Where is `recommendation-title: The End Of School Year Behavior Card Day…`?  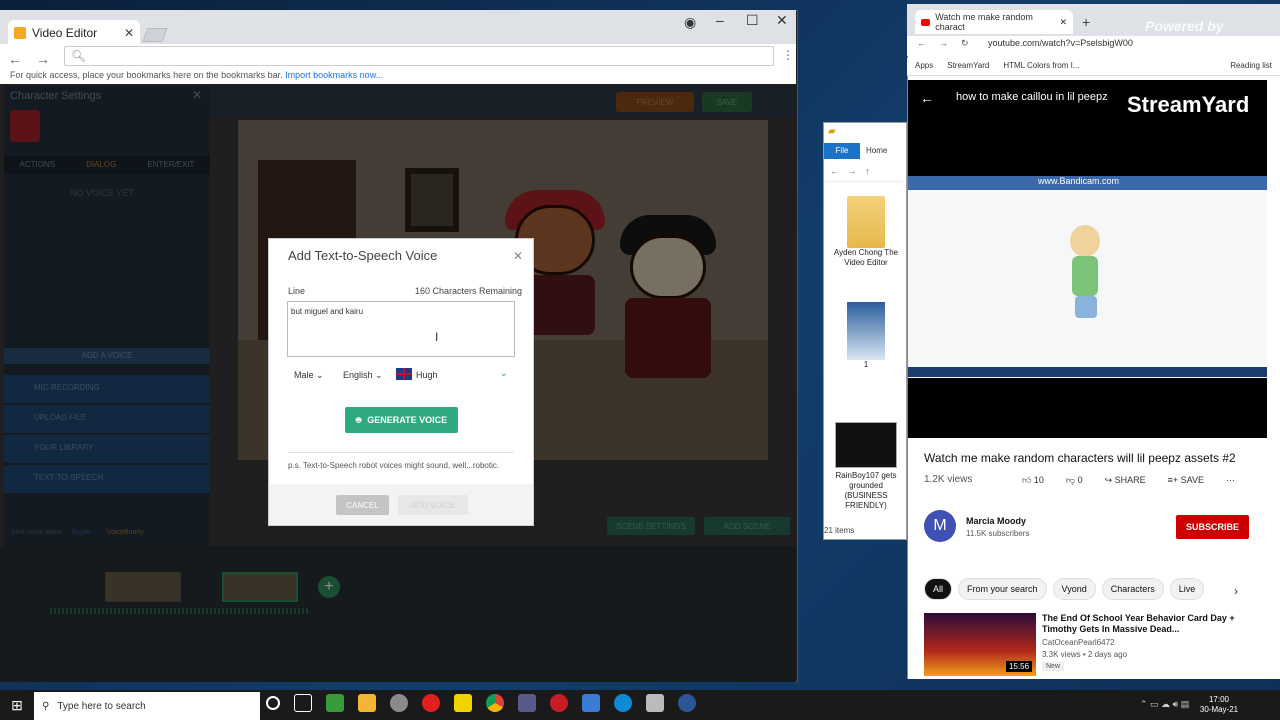
recommendation-title: The End Of School Year Behavior Card Day… is located at coordinates (1154, 624).